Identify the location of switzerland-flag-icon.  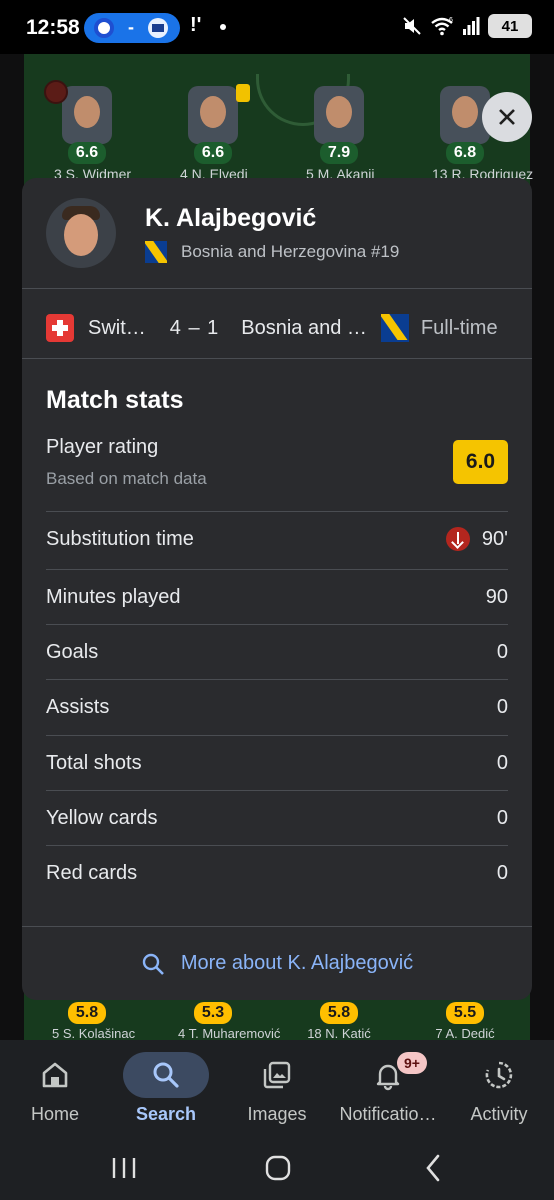
(60, 328).